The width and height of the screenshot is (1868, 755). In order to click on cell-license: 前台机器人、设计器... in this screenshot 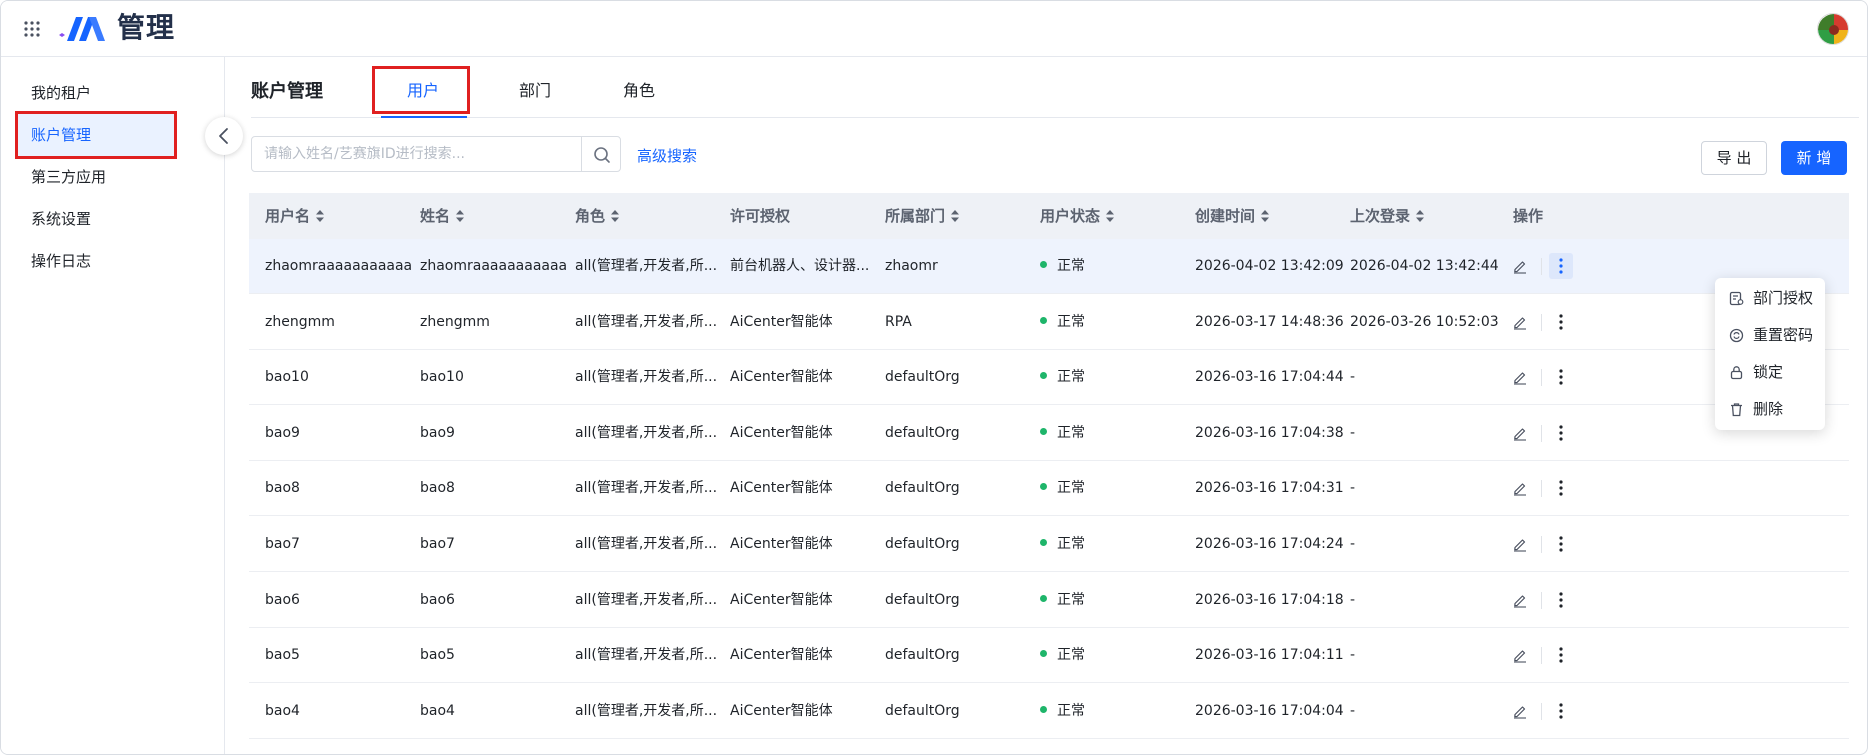, I will do `click(800, 266)`.